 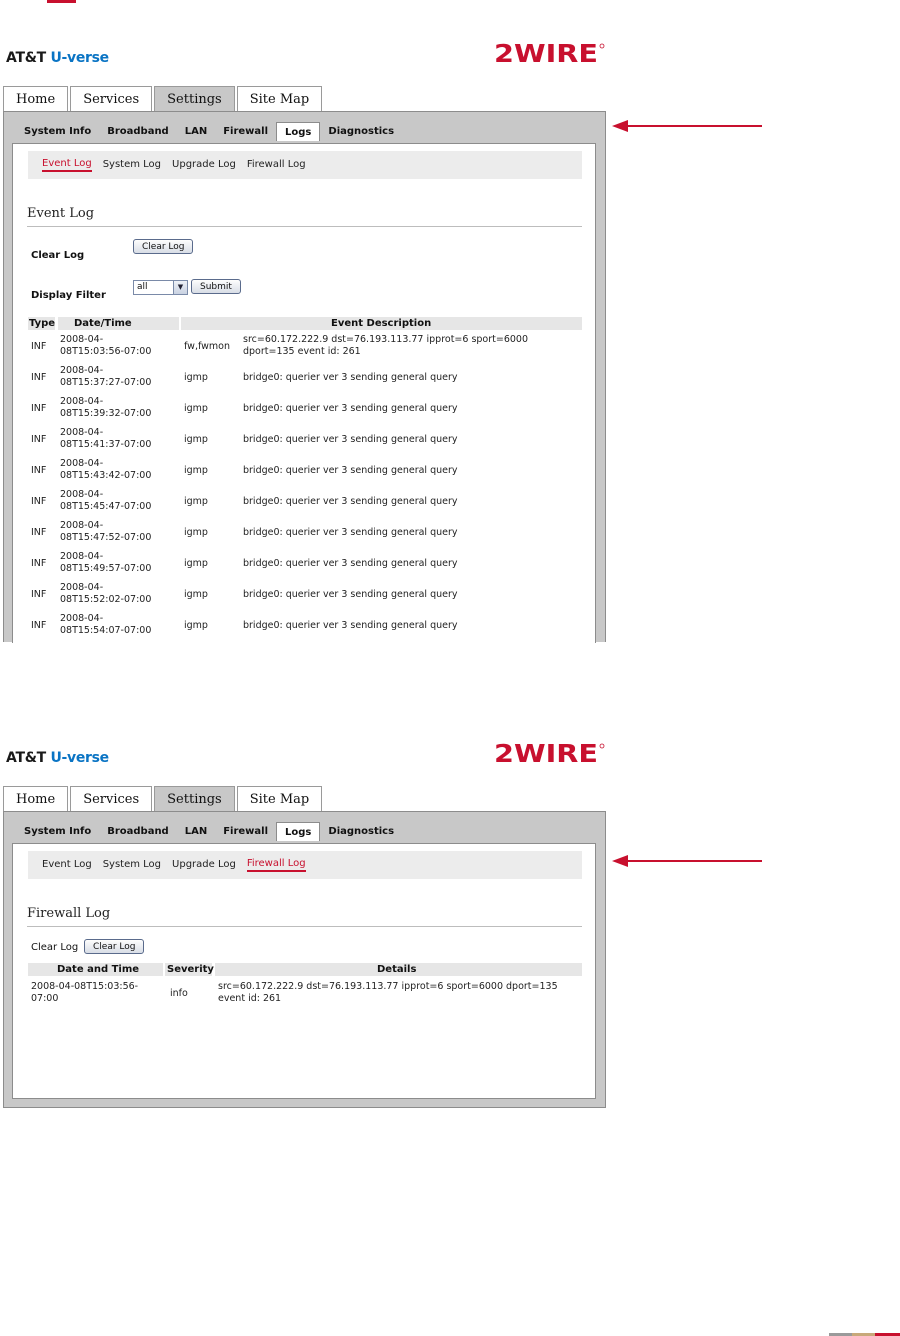 What do you see at coordinates (106, 469) in the screenshot?
I see `event-row-datetime: 2008-04- 08T15:43:42-07:00` at bounding box center [106, 469].